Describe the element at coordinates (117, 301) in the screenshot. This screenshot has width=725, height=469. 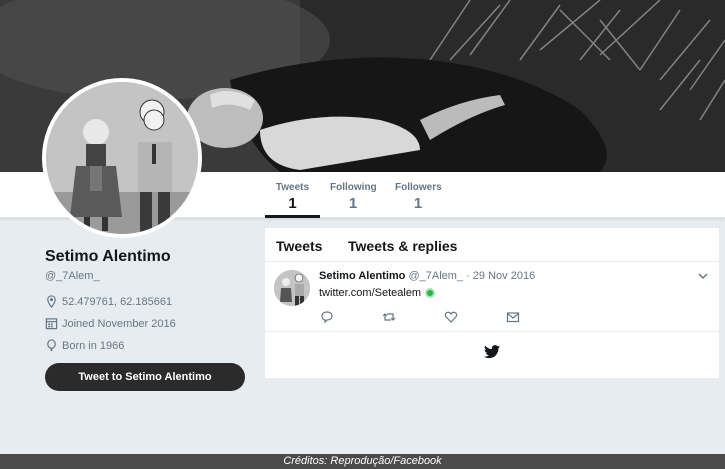
I see `location-text: 52.479761, 62.185661` at that location.